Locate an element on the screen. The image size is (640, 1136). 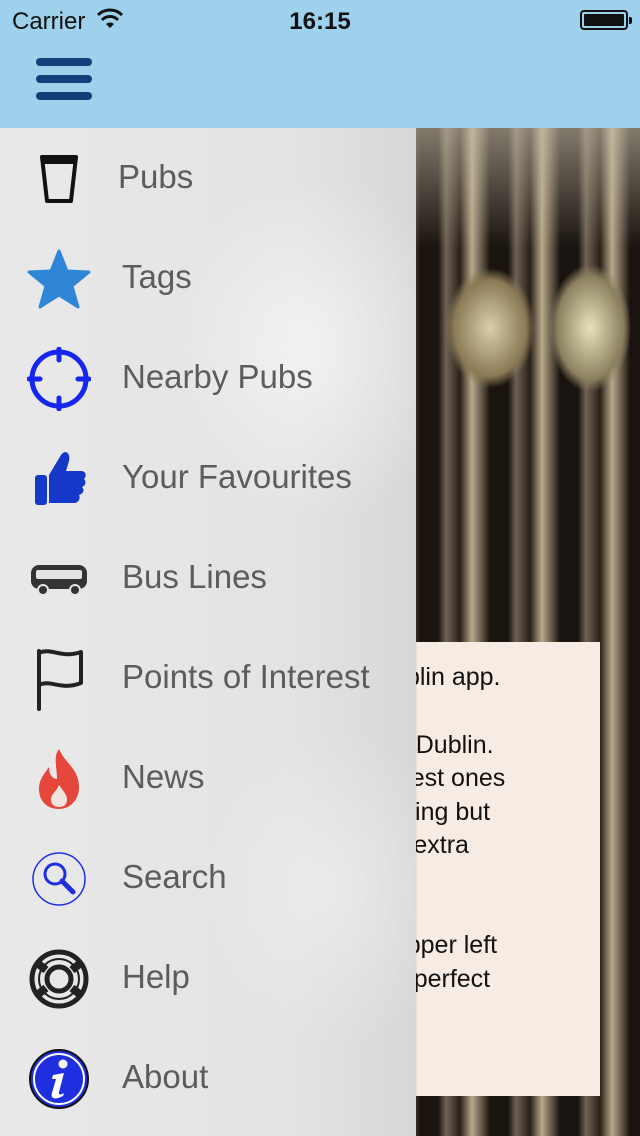
menu-item-pubs: Pubs is located at coordinates (208, 178).